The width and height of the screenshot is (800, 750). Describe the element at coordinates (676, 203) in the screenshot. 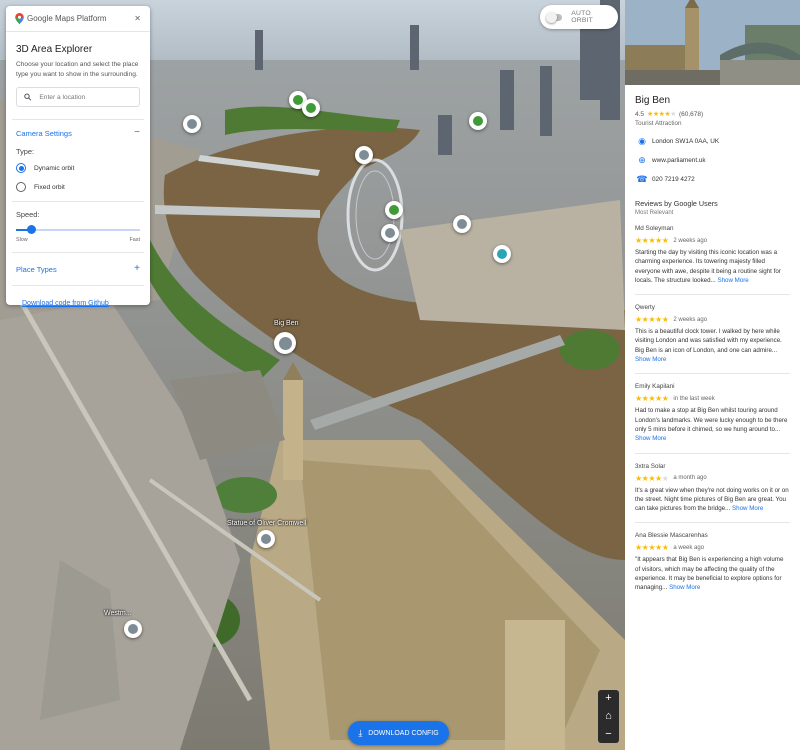

I see `reviews-title: Reviews by Google Users` at that location.